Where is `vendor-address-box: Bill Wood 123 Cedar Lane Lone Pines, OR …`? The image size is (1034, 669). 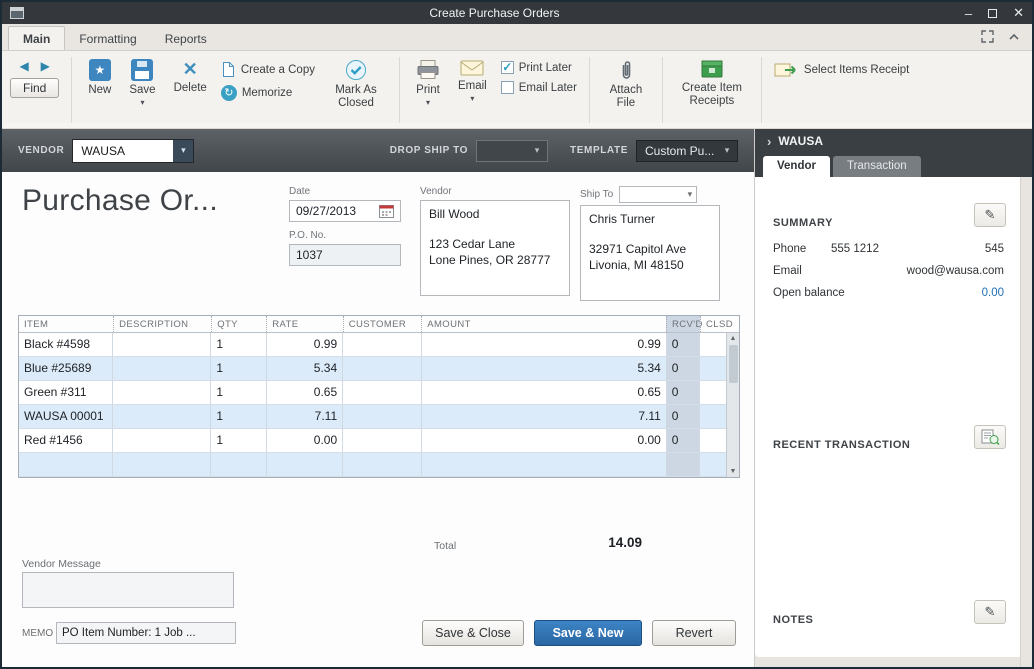 vendor-address-box: Bill Wood 123 Cedar Lane Lone Pines, OR … is located at coordinates (495, 248).